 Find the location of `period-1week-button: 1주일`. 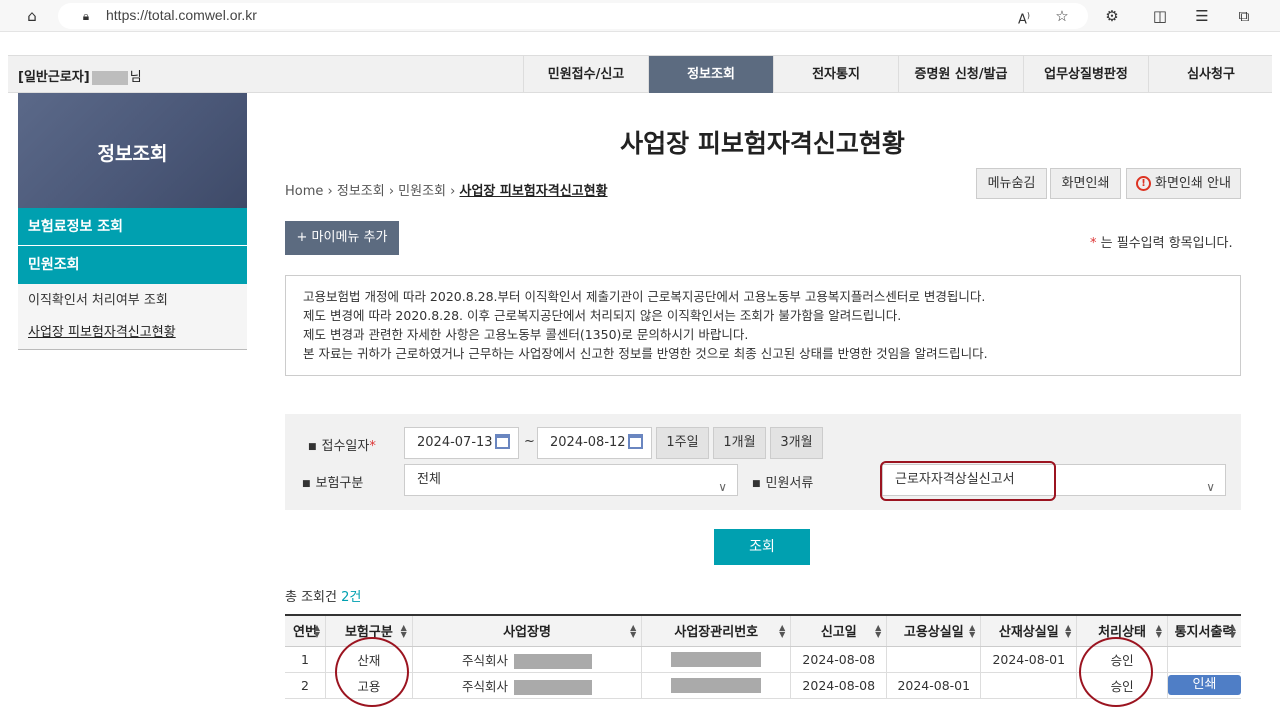

period-1week-button: 1주일 is located at coordinates (682, 443).